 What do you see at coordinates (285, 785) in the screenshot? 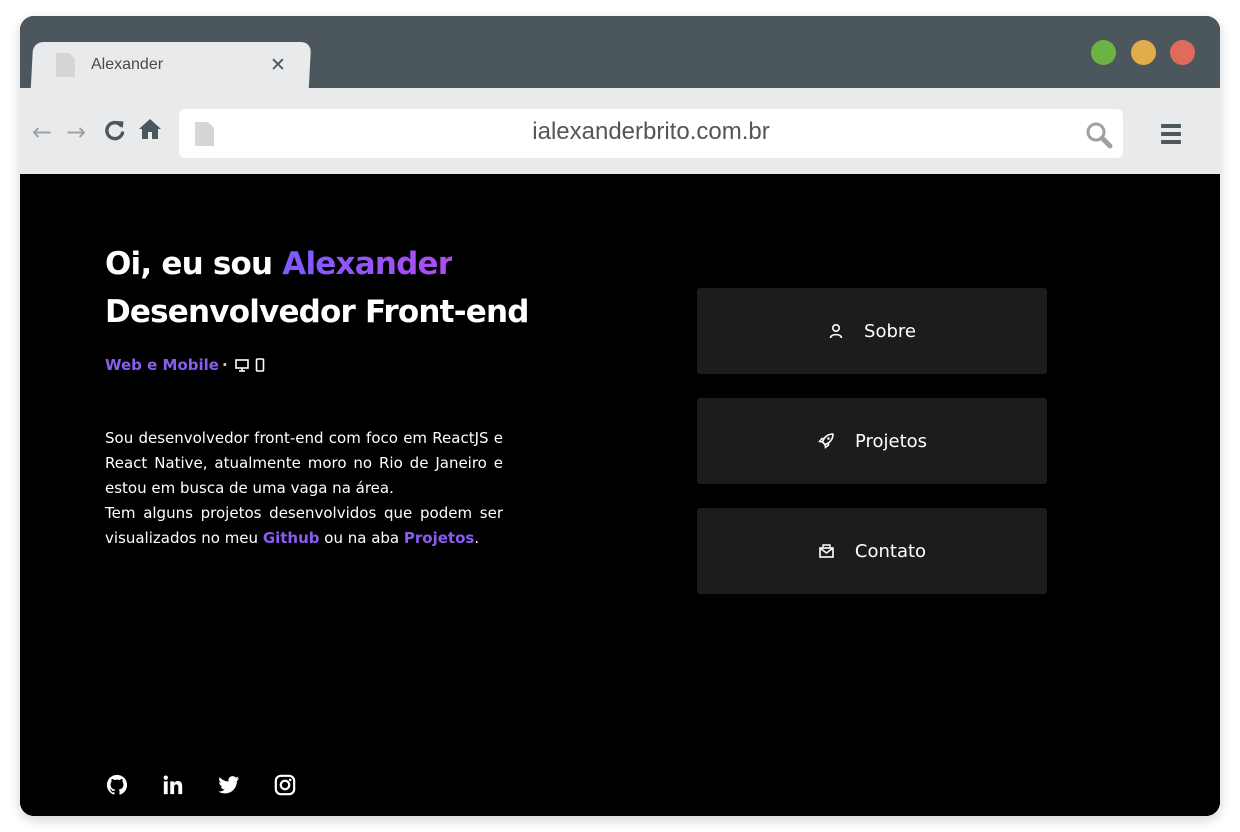
I see `instagram-icon` at bounding box center [285, 785].